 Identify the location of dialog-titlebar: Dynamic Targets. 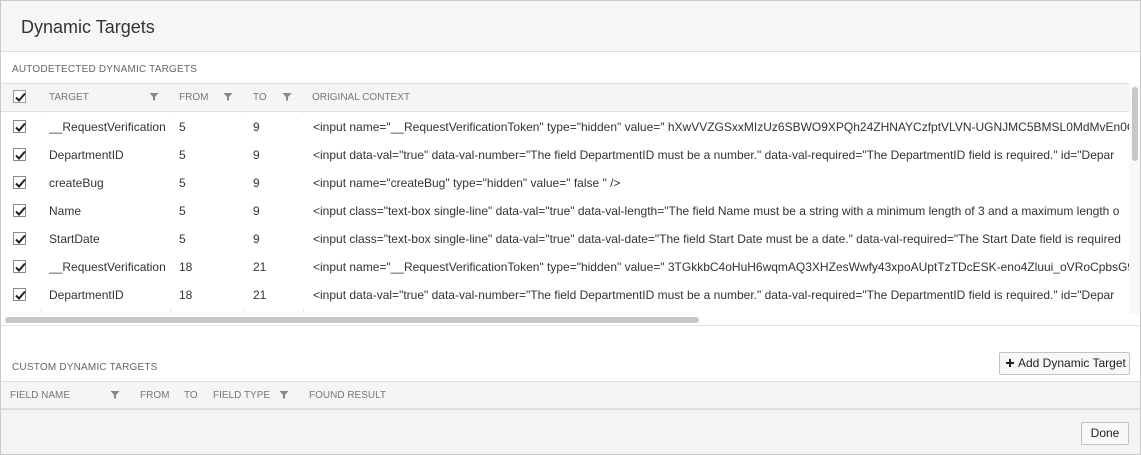
(570, 26).